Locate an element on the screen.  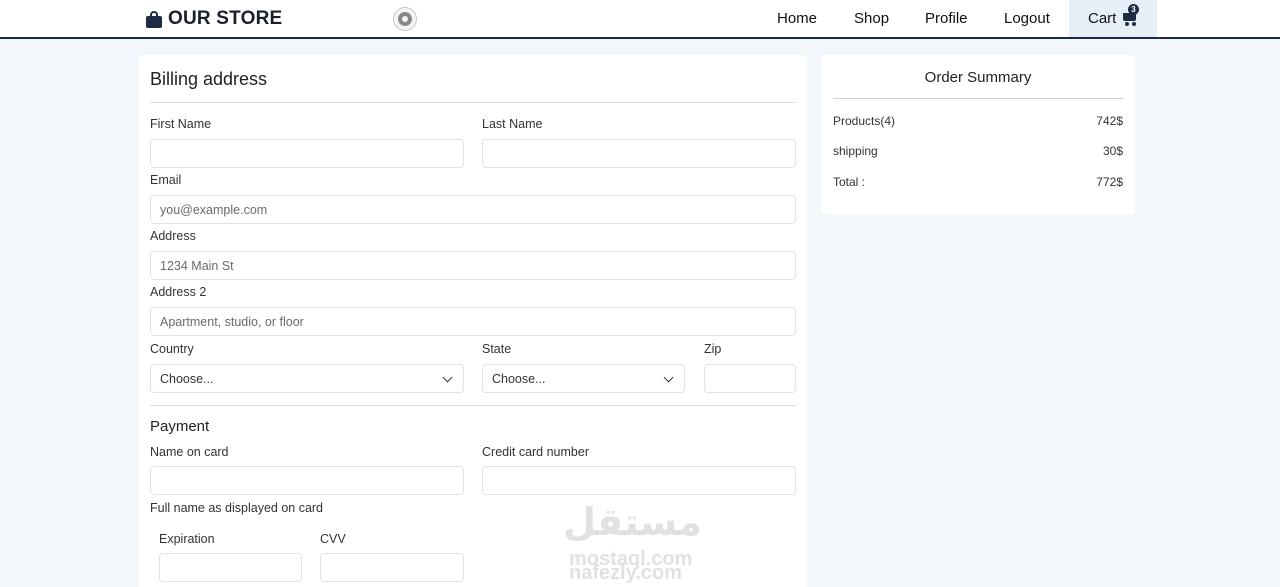
expiration-label: Expiration is located at coordinates (187, 539).